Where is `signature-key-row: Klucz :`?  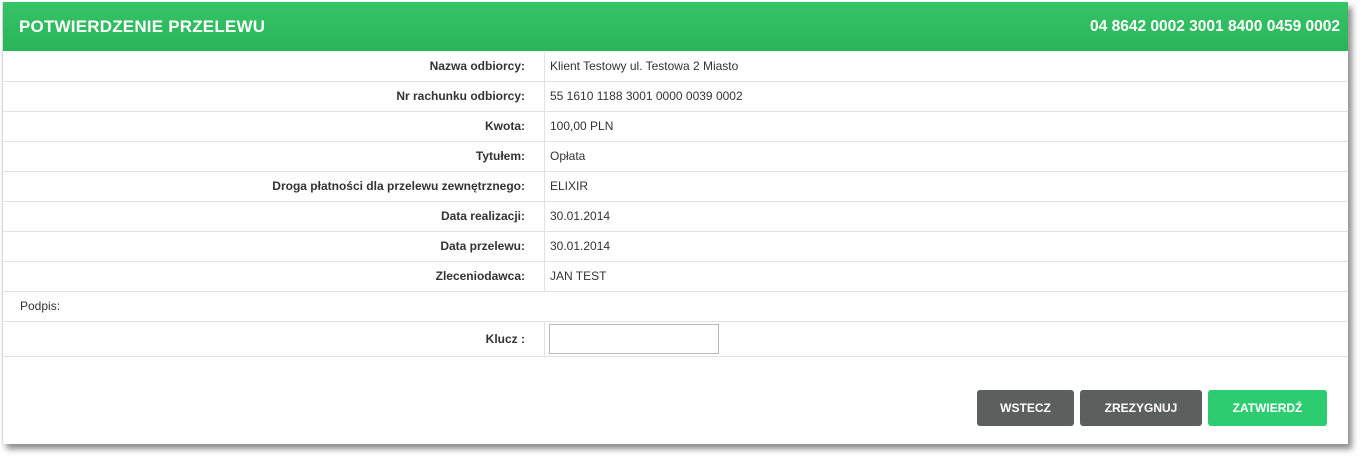
signature-key-row: Klucz : is located at coordinates (675, 339).